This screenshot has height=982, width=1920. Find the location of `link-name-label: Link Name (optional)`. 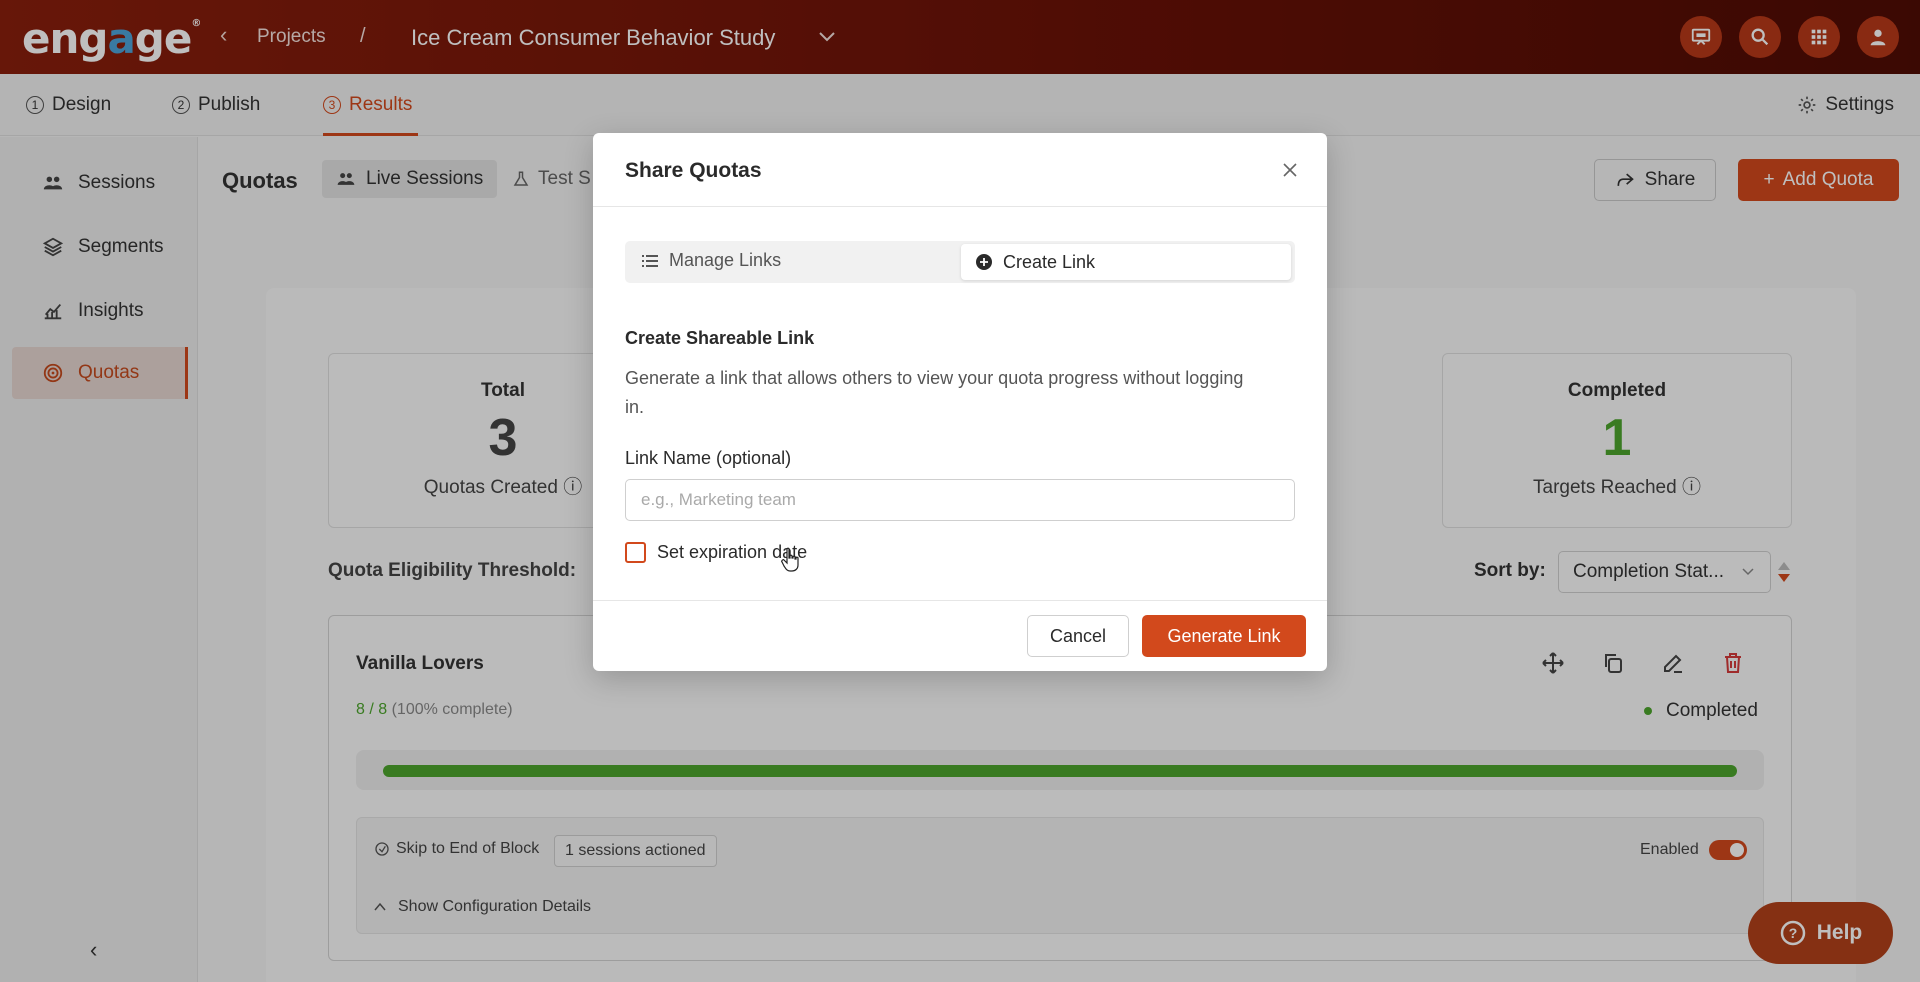

link-name-label: Link Name (optional) is located at coordinates (708, 458).